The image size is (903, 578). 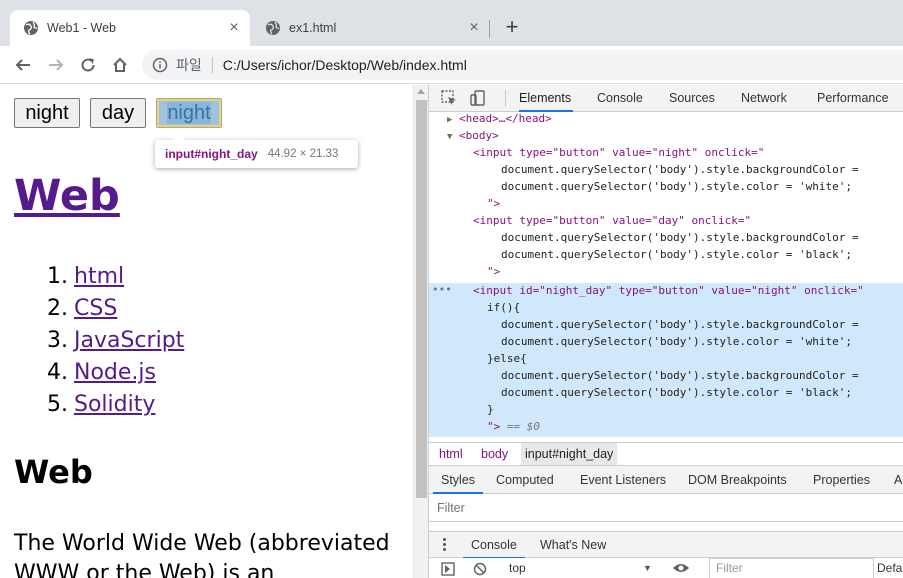 What do you see at coordinates (729, 568) in the screenshot?
I see `console-filter-input: Filter` at bounding box center [729, 568].